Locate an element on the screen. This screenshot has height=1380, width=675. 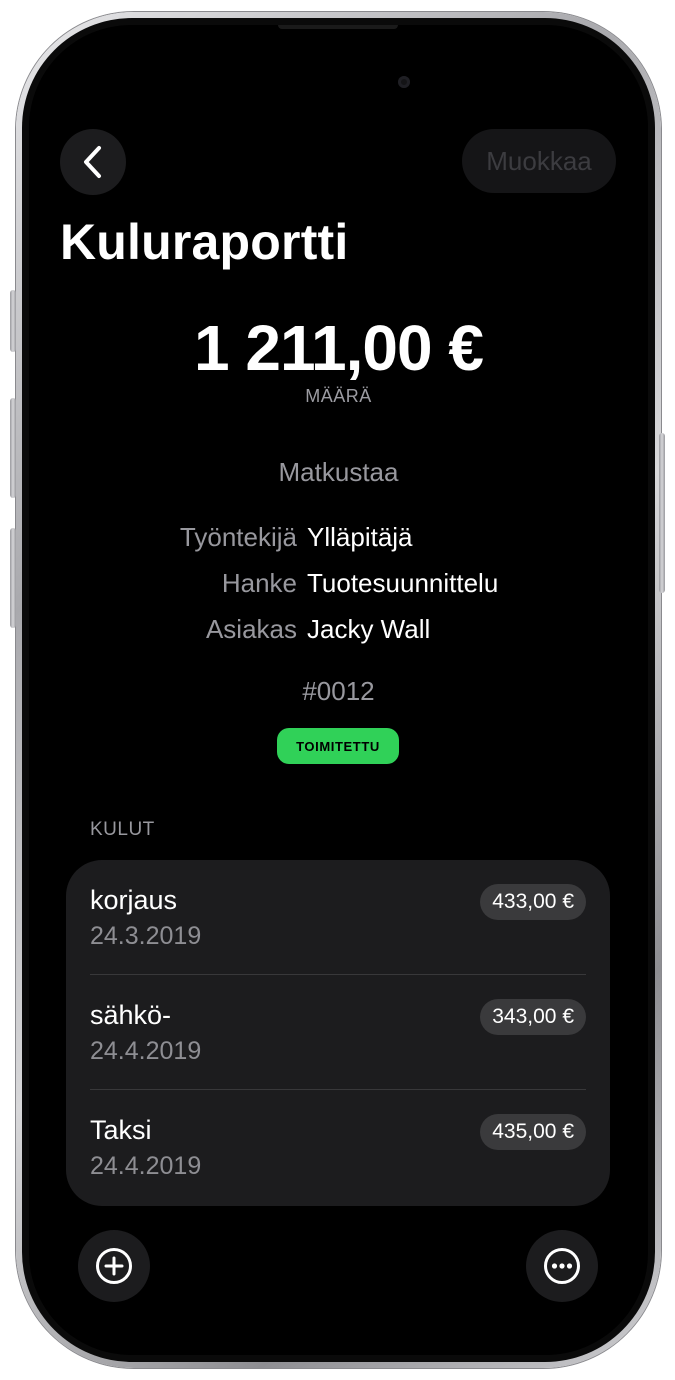
expense-name: sähkö- is located at coordinates (131, 1015).